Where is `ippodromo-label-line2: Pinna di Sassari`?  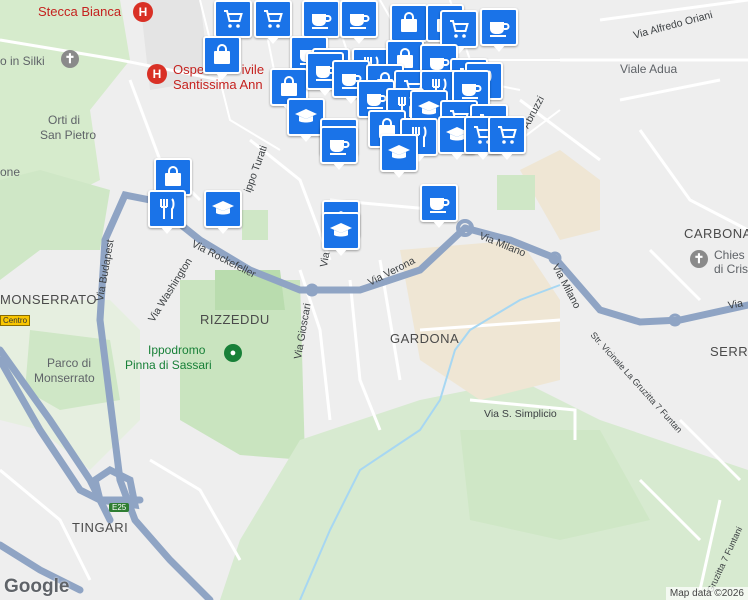
ippodromo-label-line2: Pinna di Sassari is located at coordinates (168, 365).